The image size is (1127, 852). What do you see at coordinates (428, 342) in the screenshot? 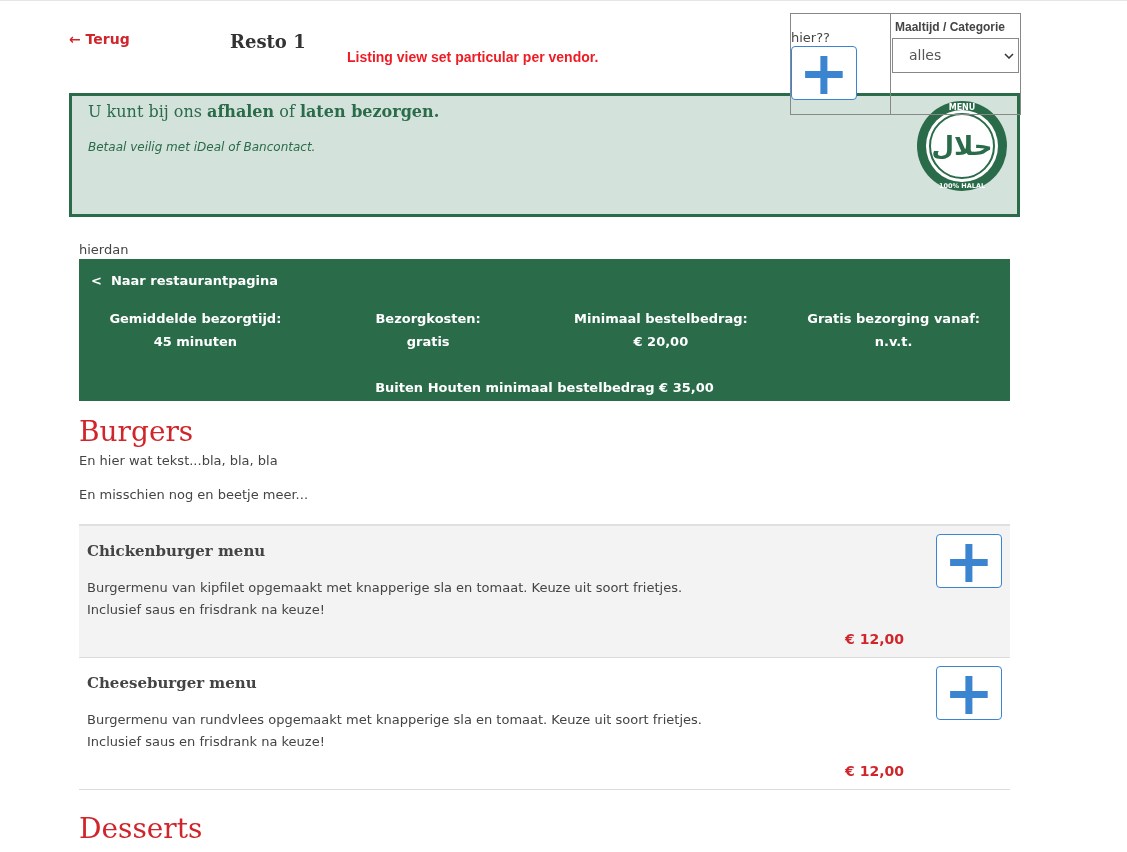
I see `stat-value: gratis` at bounding box center [428, 342].